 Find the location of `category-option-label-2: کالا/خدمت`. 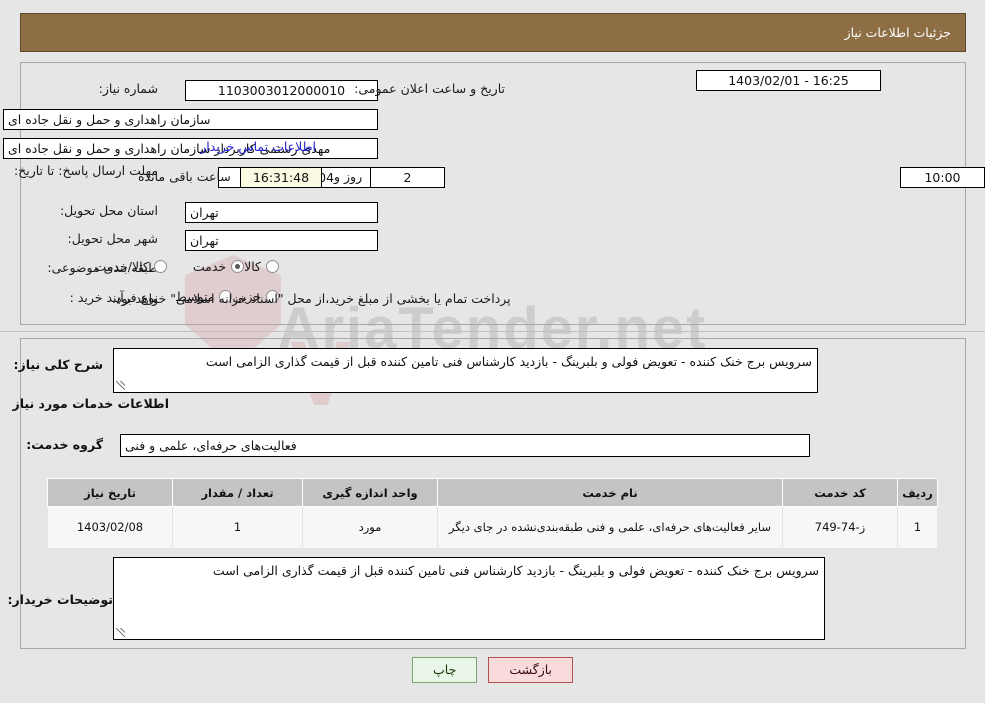

category-option-label-2: کالا/خدمت is located at coordinates (121, 266).